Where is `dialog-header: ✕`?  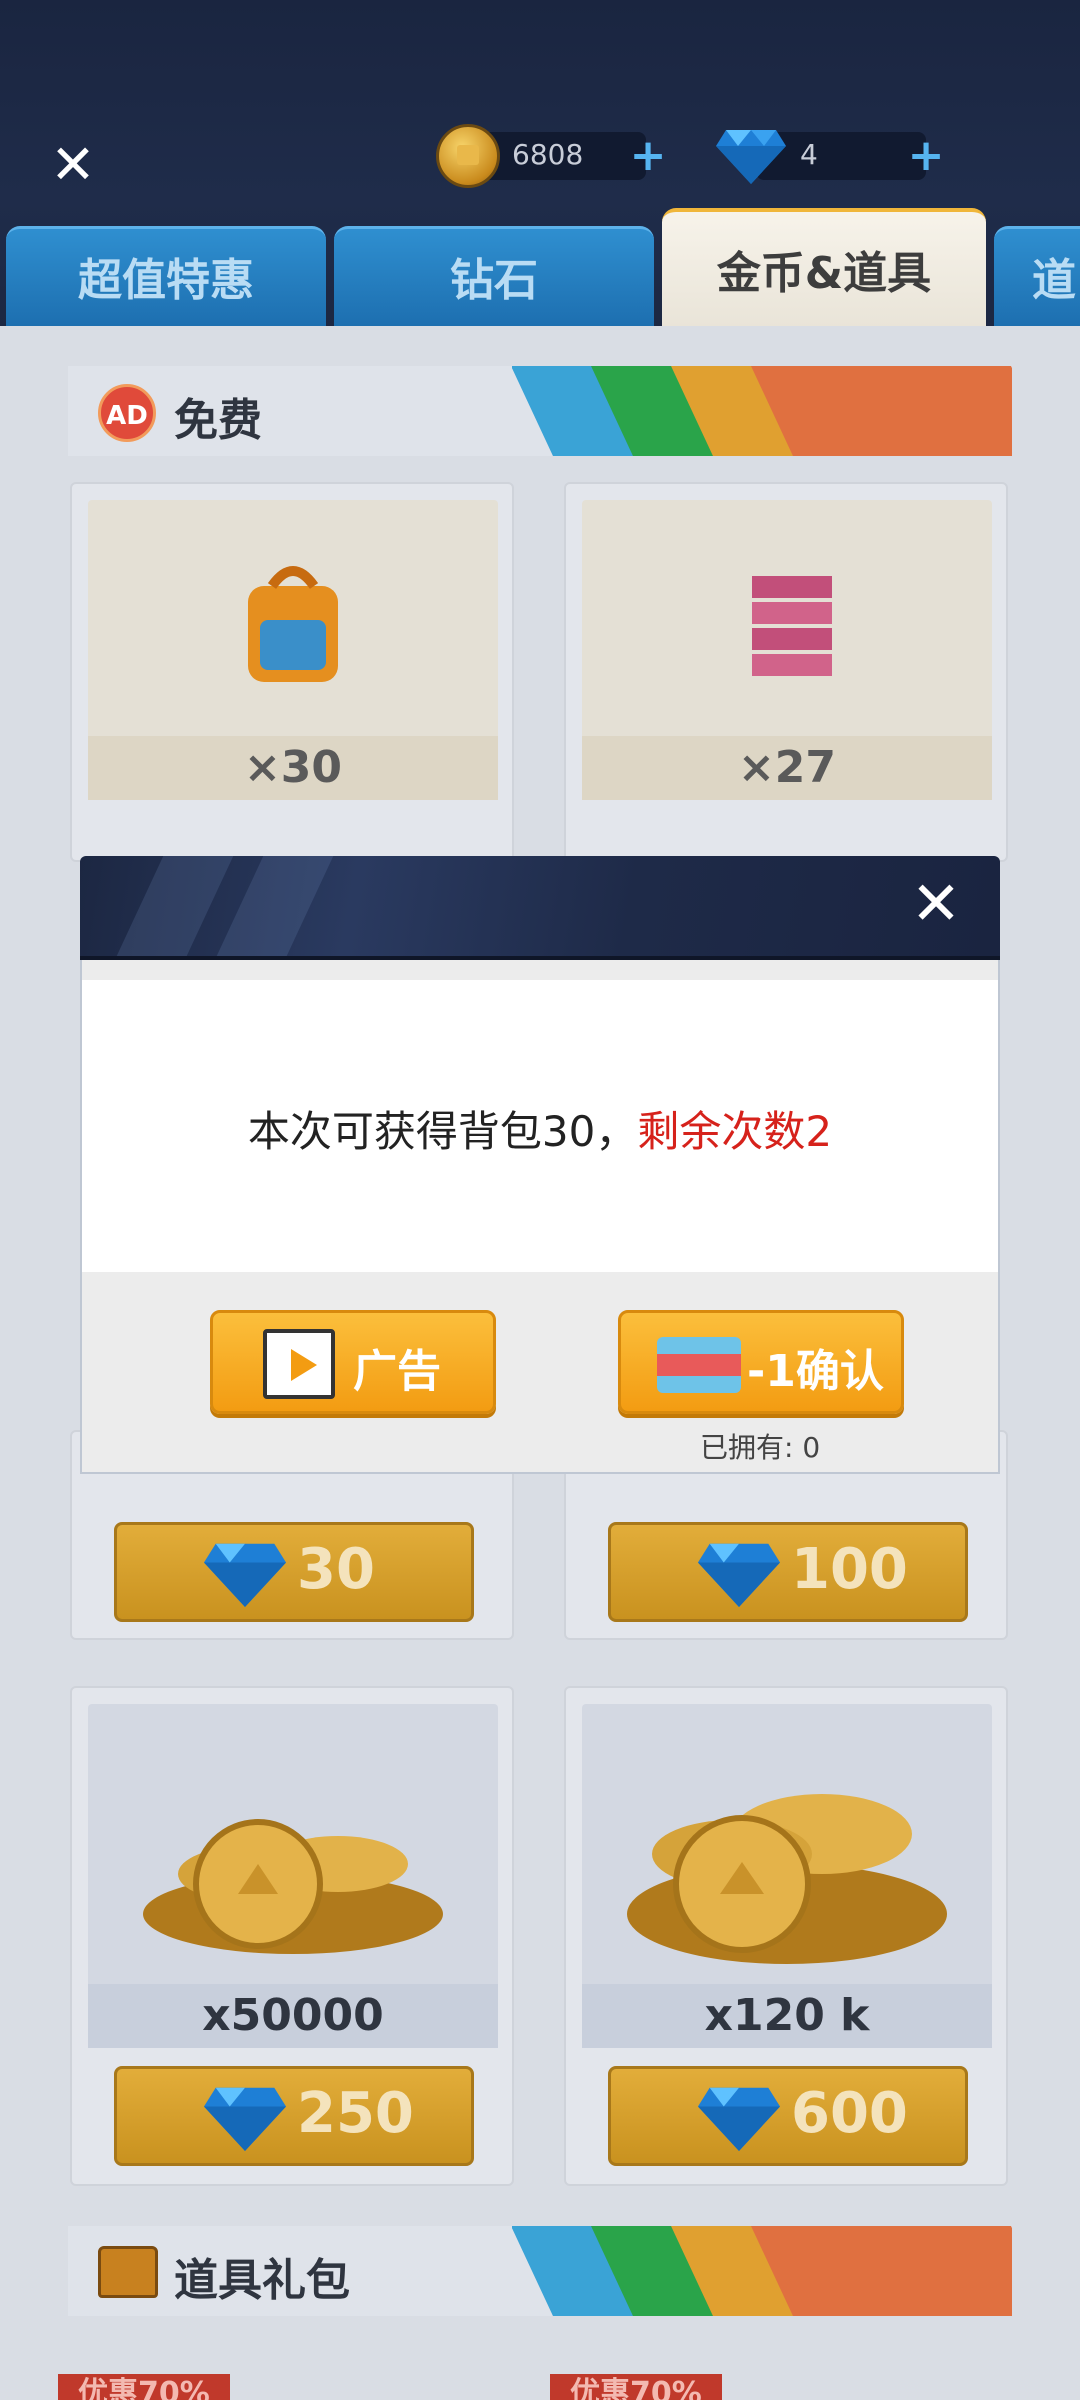
dialog-header: ✕ is located at coordinates (540, 906).